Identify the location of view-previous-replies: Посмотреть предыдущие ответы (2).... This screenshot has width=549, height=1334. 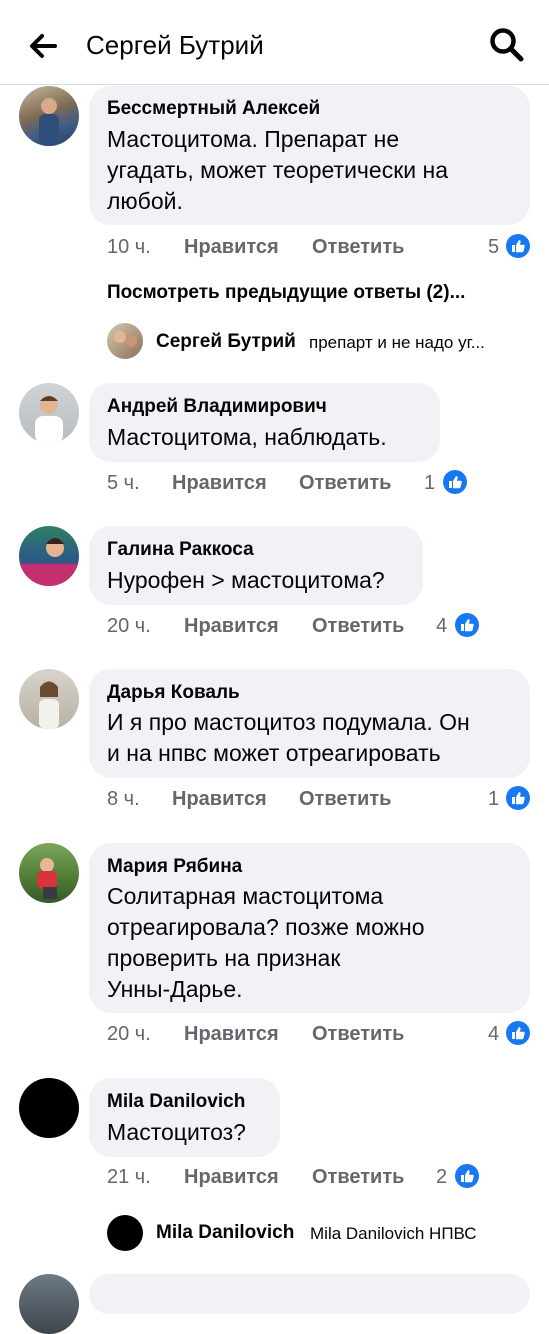
(286, 293).